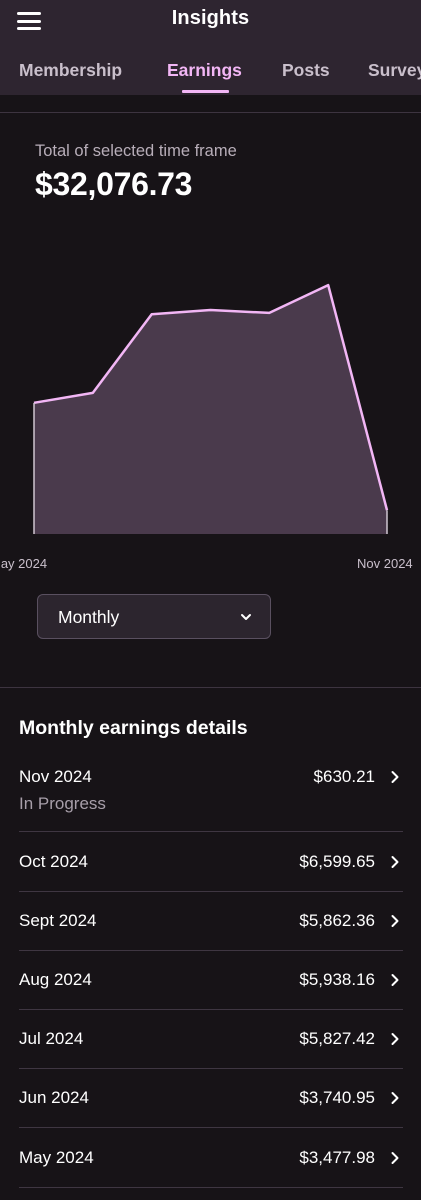  What do you see at coordinates (337, 979) in the screenshot?
I see `row-amount: $5,938.16` at bounding box center [337, 979].